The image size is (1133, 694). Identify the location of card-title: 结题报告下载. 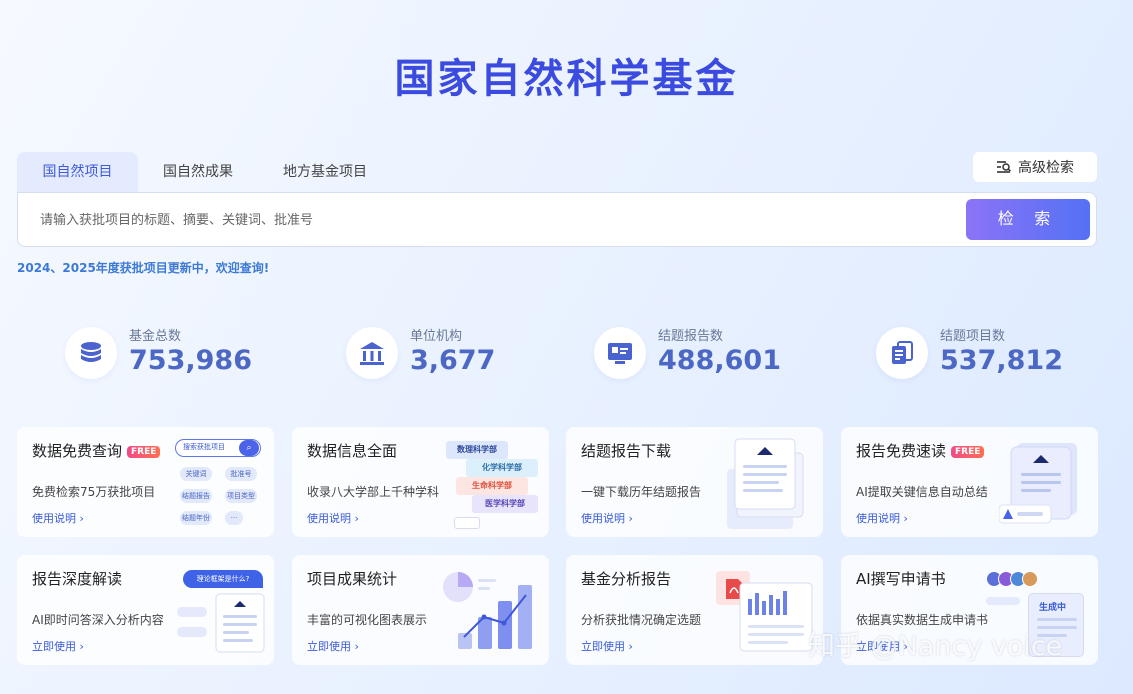
(626, 451).